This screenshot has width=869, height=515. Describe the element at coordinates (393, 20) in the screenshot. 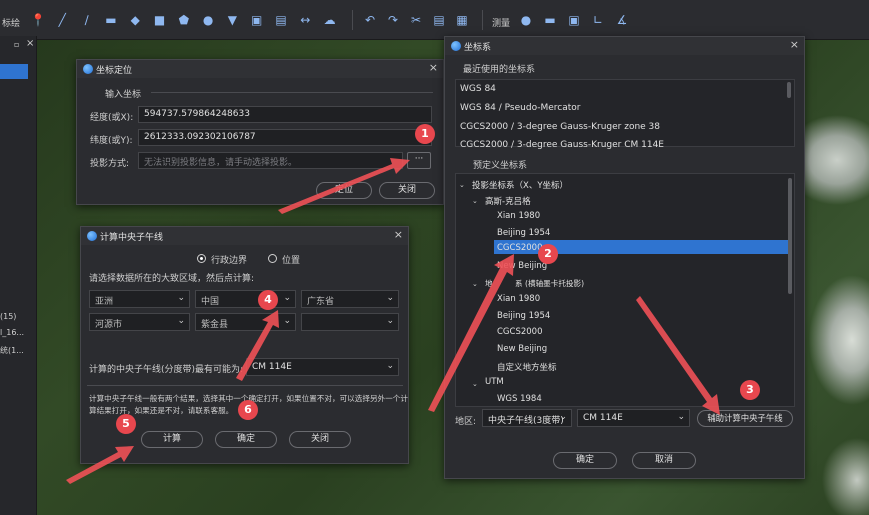

I see `redo-icon: ↷` at that location.